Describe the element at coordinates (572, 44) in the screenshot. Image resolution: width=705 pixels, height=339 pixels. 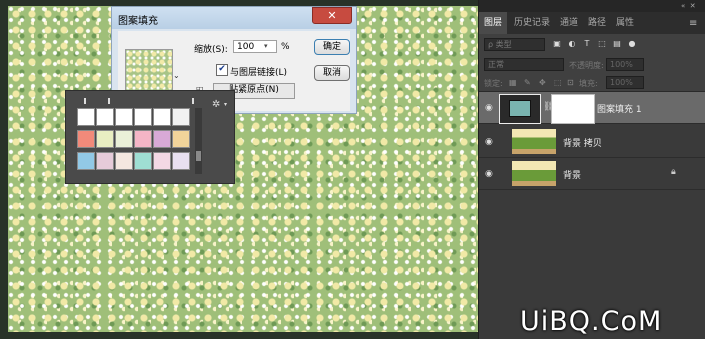
I see `adjustment-filter-icon: ◐` at that location.